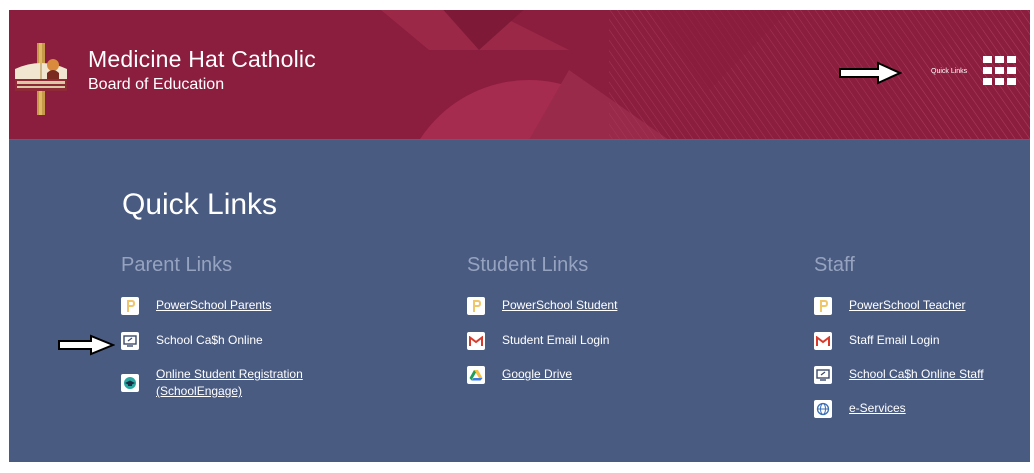 This screenshot has height=473, width=1034. What do you see at coordinates (560, 305) in the screenshot?
I see `link-label: PowerSchool Student` at bounding box center [560, 305].